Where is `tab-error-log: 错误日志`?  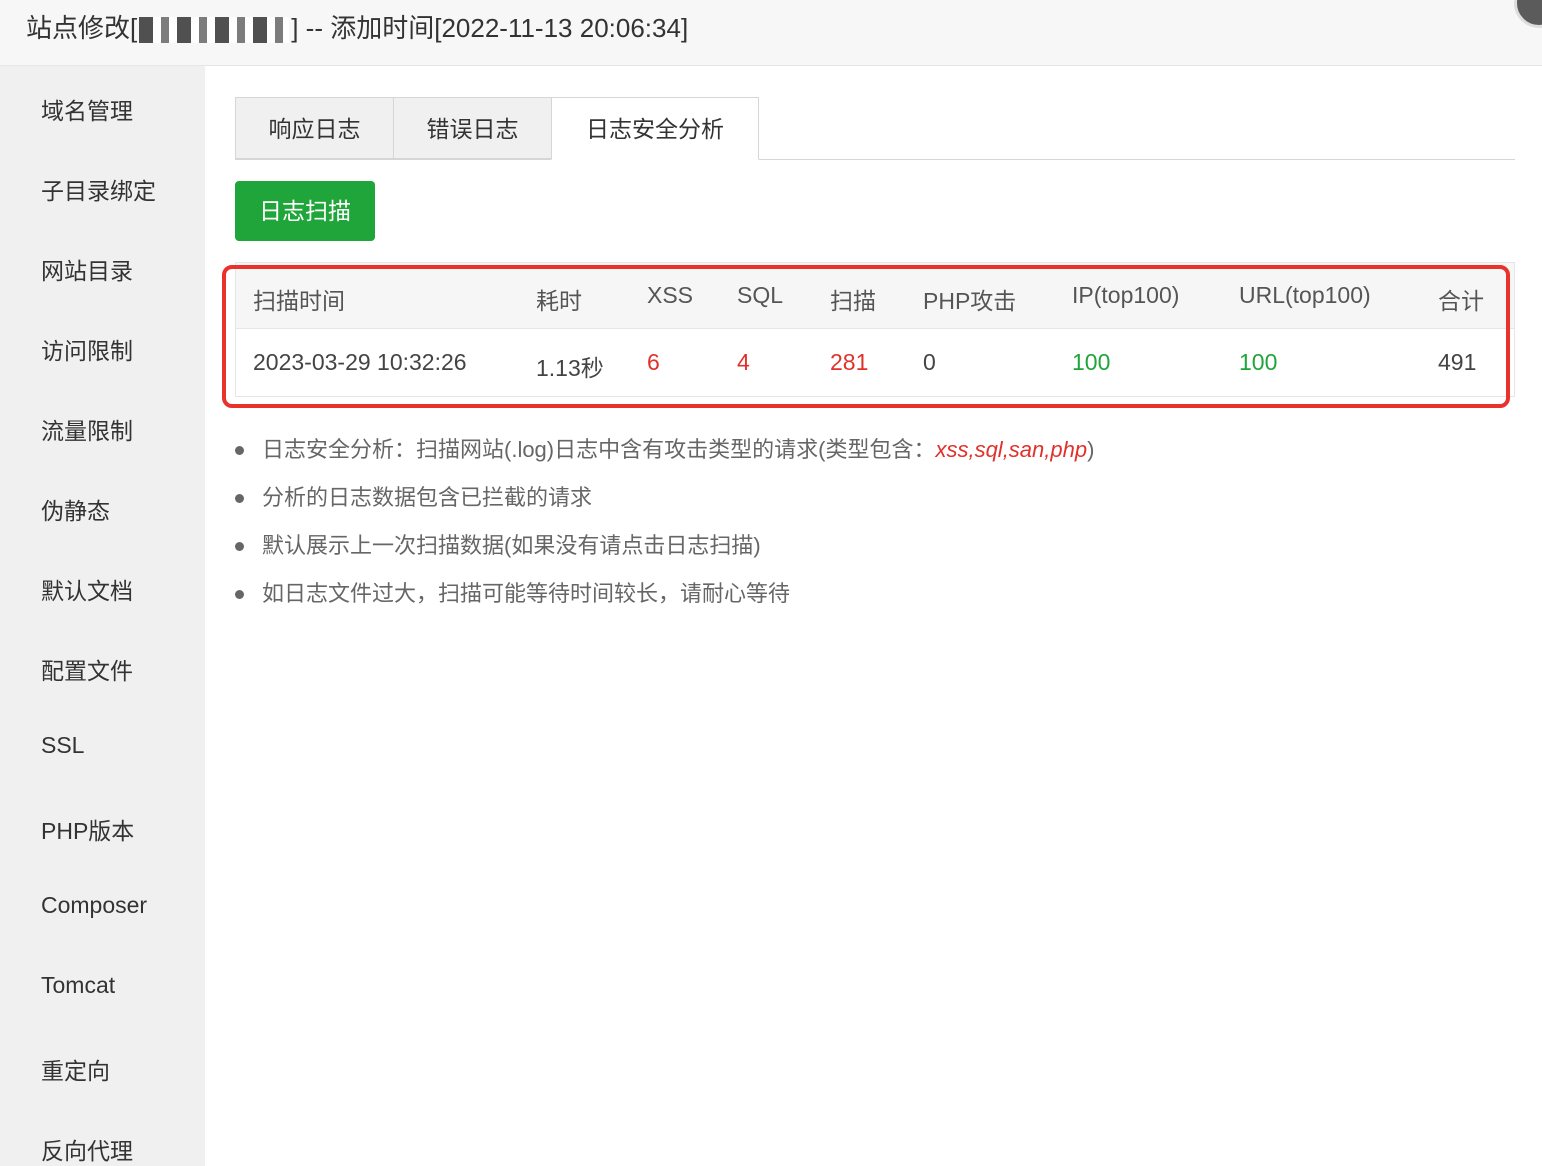
tab-error-log: 错误日志 is located at coordinates (472, 128).